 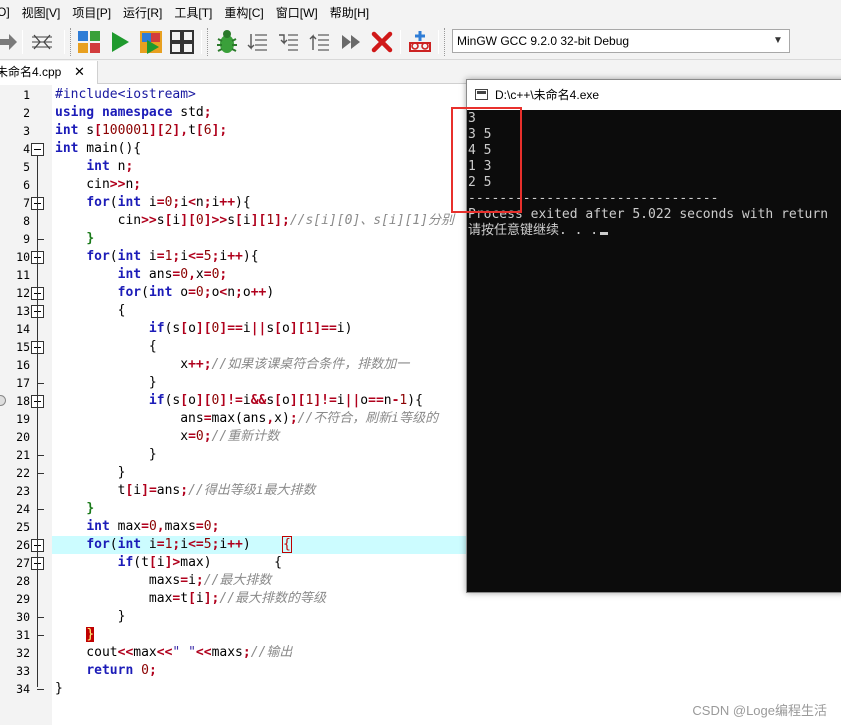 I want to click on line-number: 19, so click(x=23, y=419).